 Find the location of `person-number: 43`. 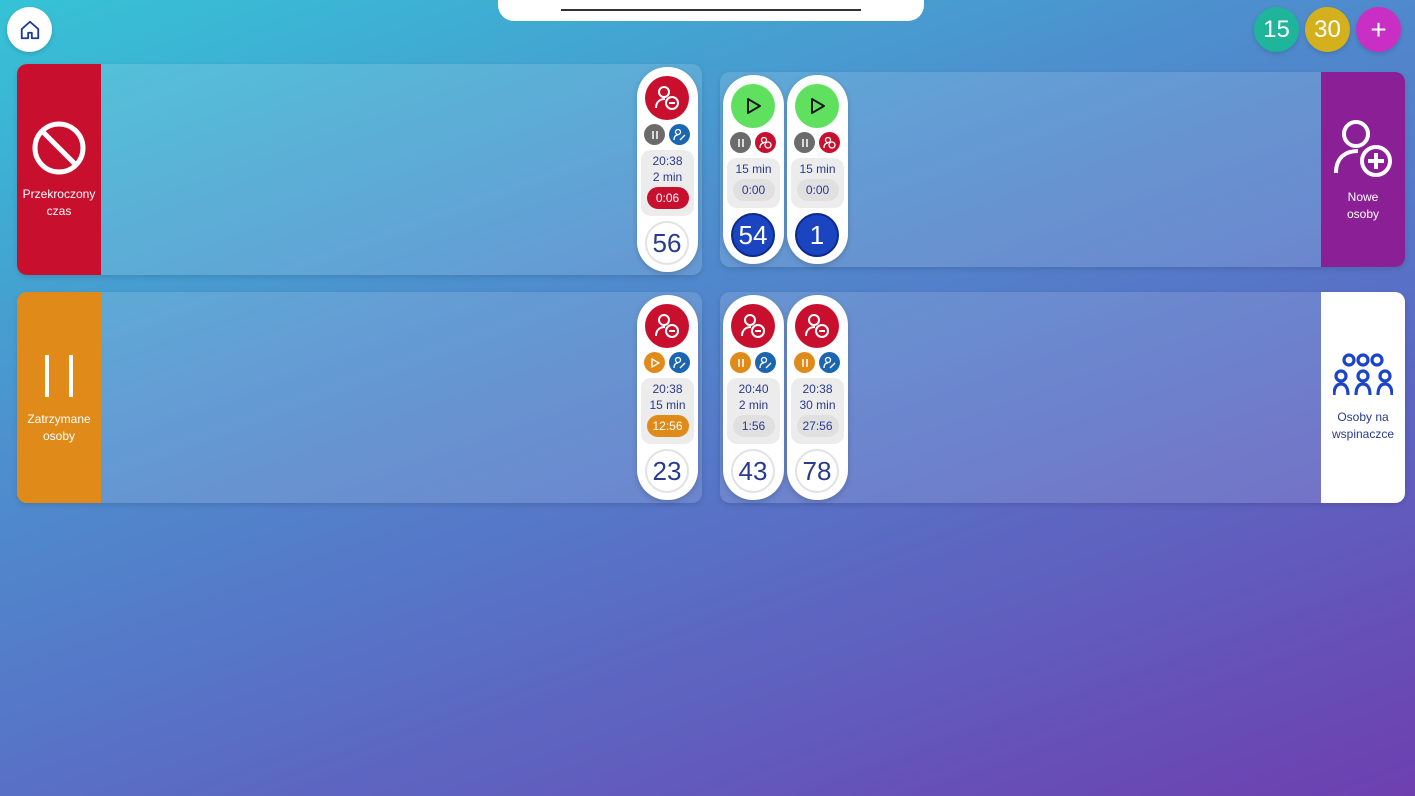

person-number: 43 is located at coordinates (753, 471).